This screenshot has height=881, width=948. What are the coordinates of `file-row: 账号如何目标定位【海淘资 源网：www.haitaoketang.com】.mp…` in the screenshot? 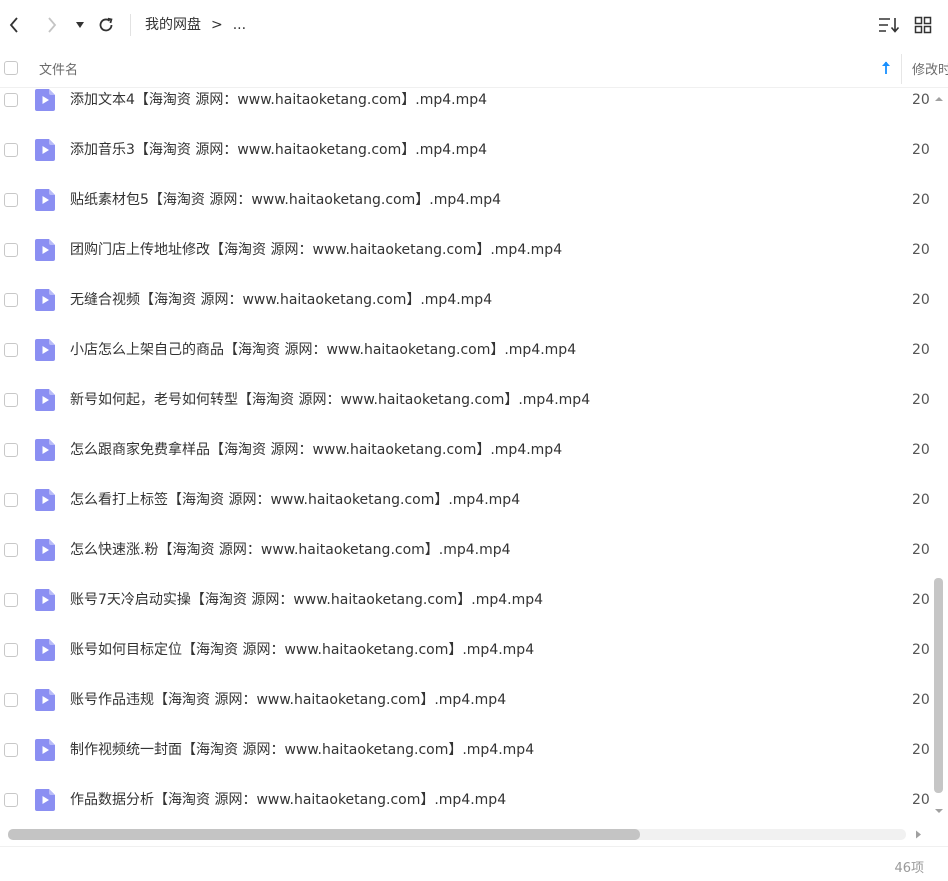 It's located at (465, 650).